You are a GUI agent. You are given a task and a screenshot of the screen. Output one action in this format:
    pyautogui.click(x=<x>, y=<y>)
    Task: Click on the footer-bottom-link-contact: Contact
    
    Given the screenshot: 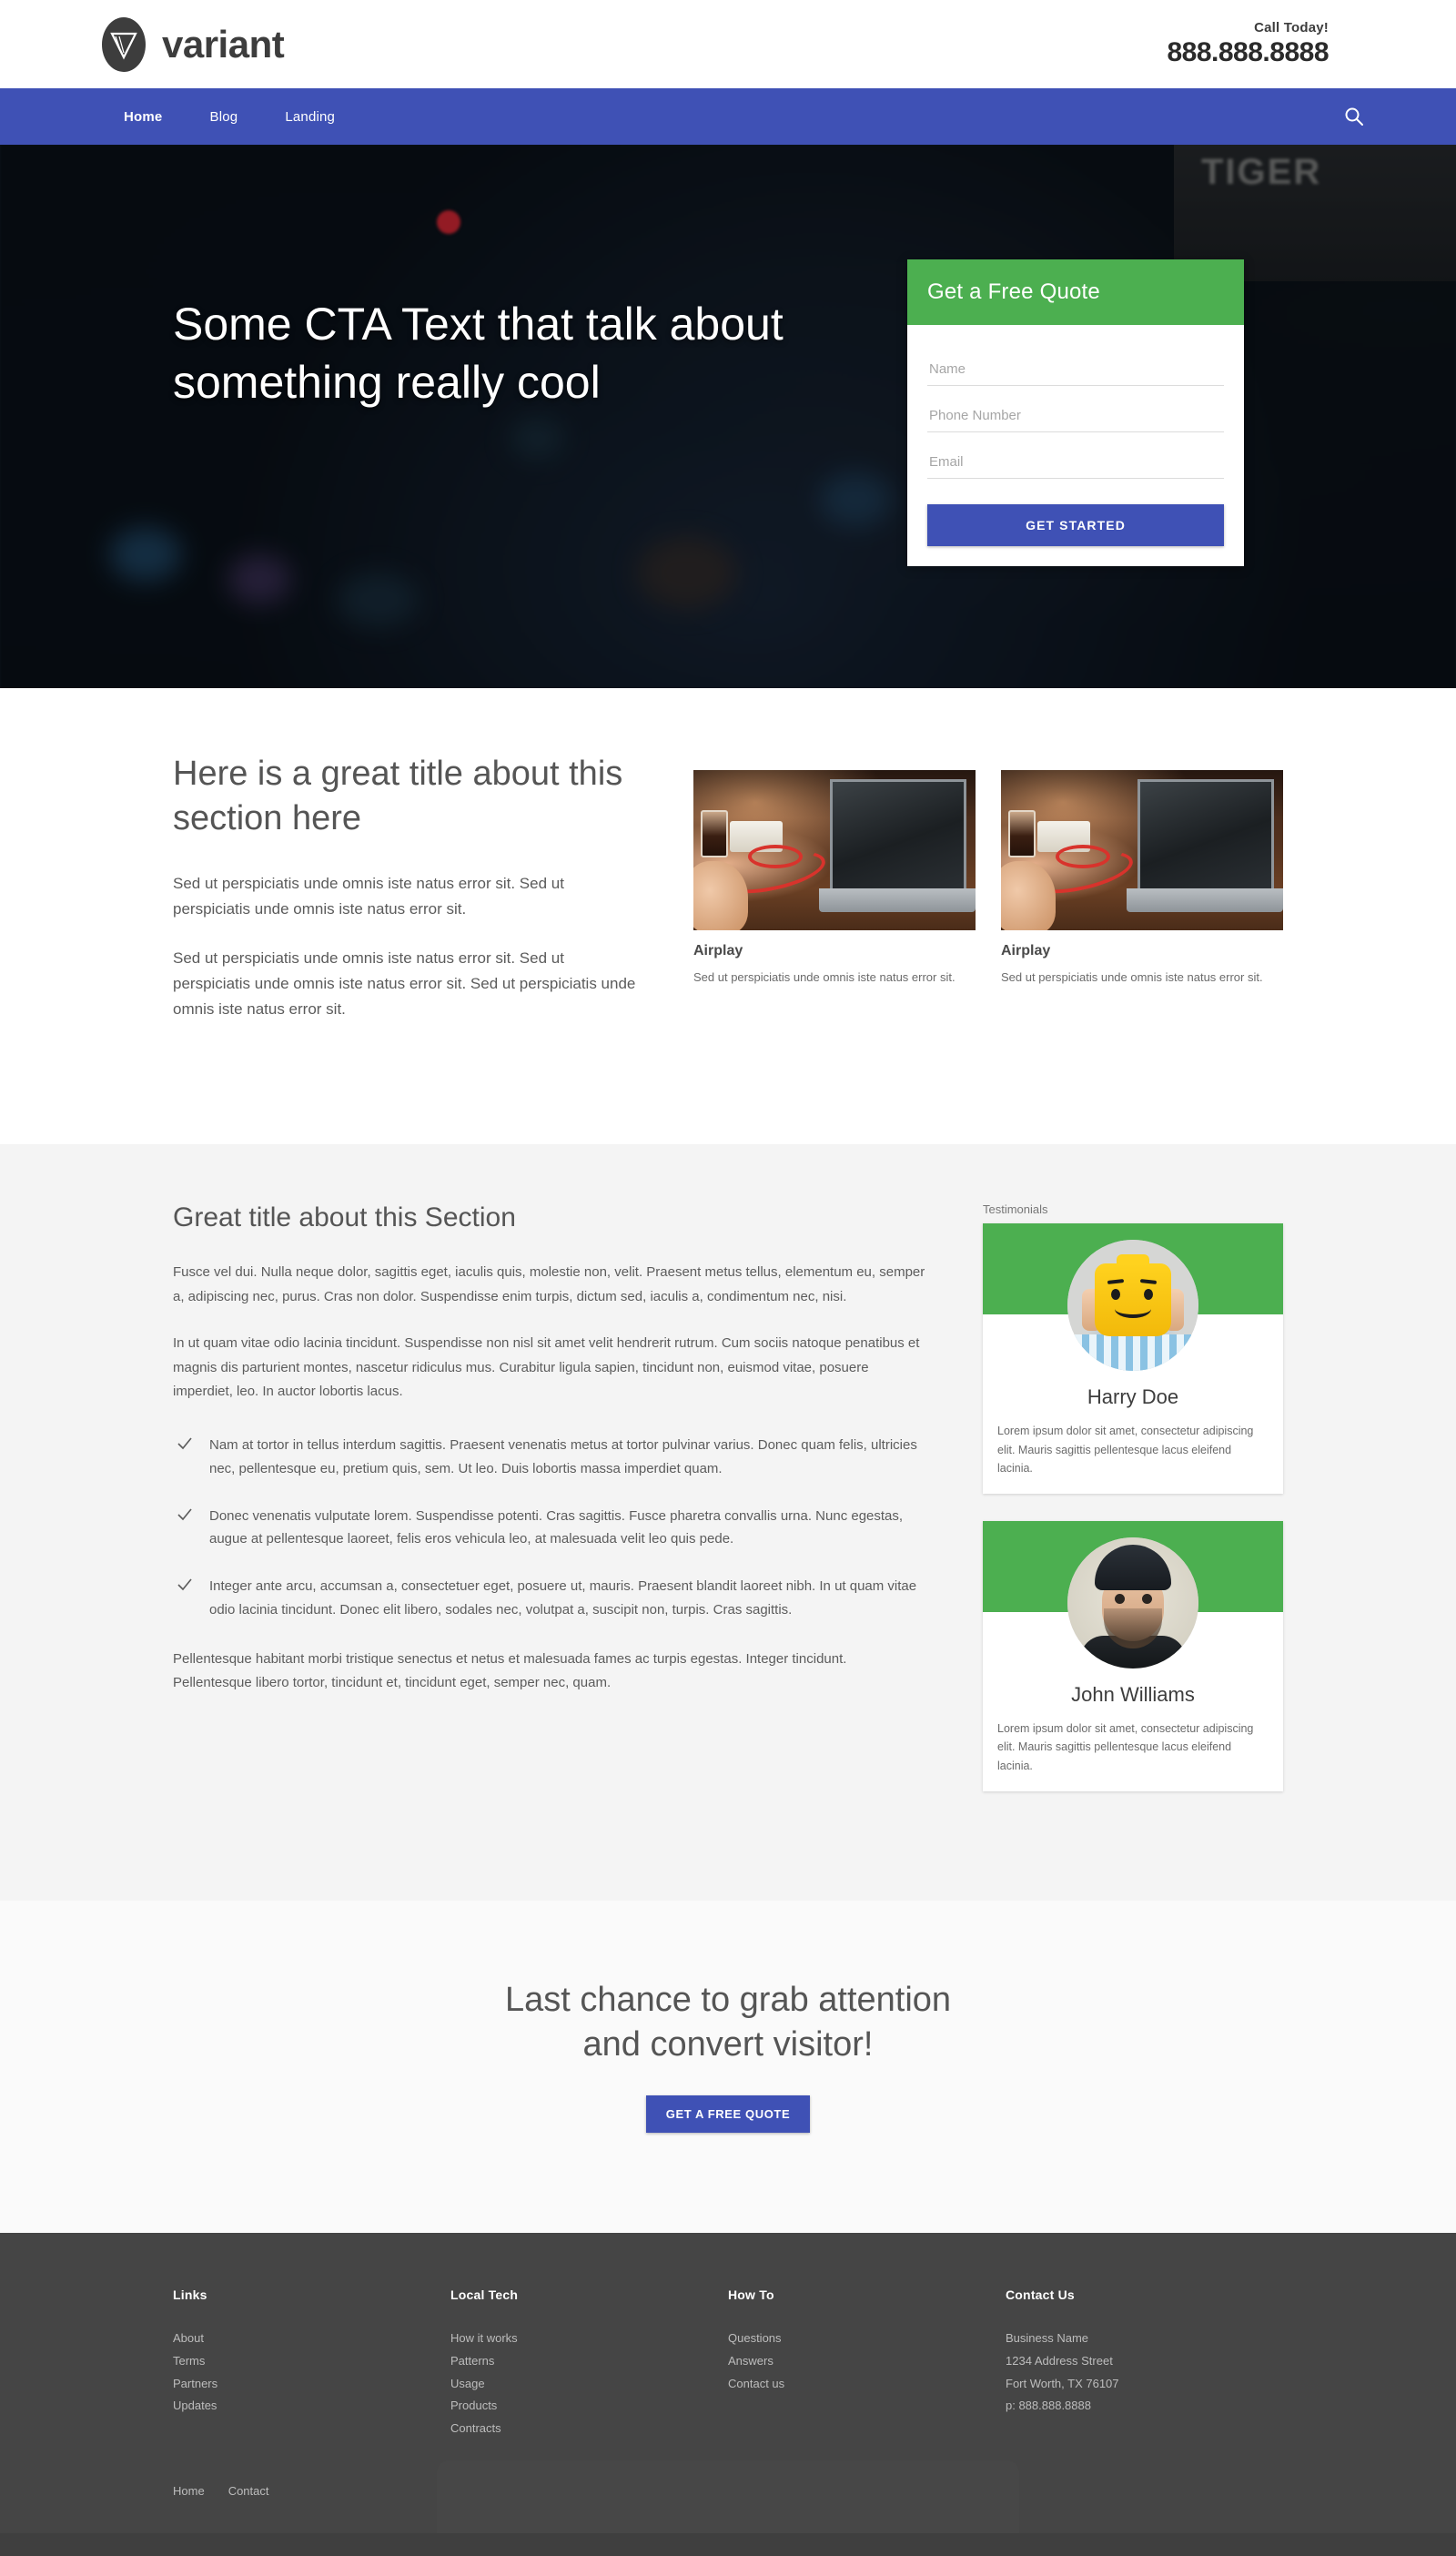 What is the action you would take?
    pyautogui.click(x=249, y=2491)
    